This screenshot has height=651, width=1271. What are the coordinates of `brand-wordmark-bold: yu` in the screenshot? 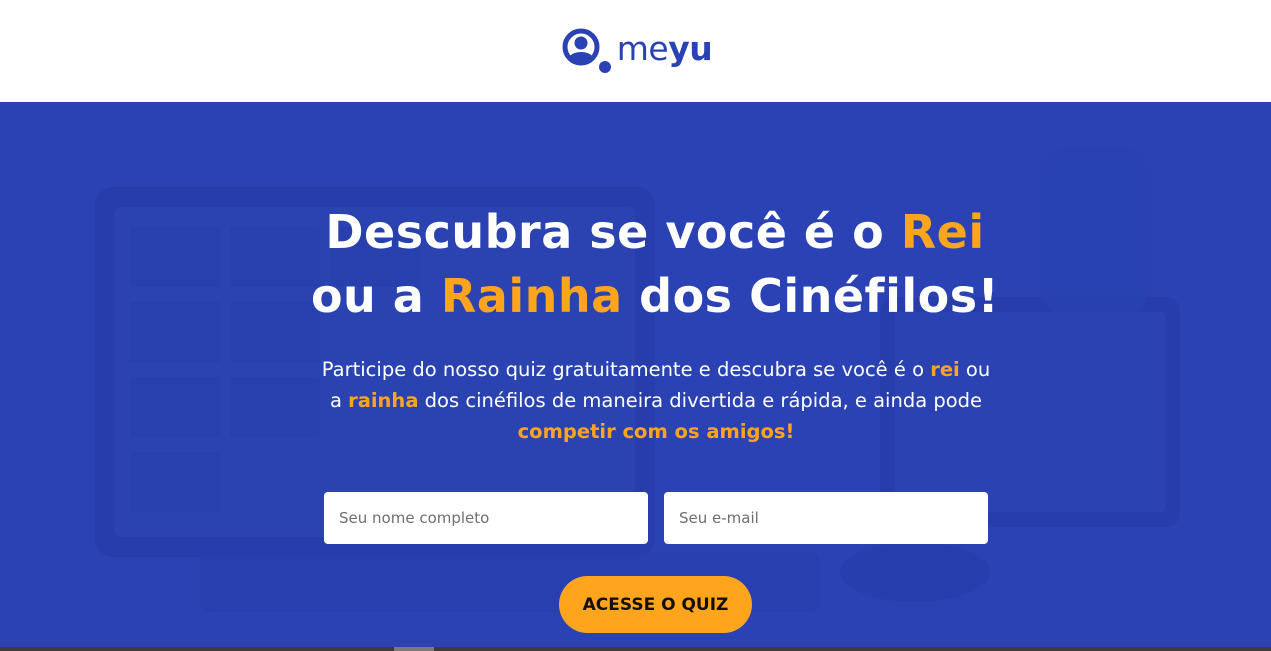 It's located at (690, 48).